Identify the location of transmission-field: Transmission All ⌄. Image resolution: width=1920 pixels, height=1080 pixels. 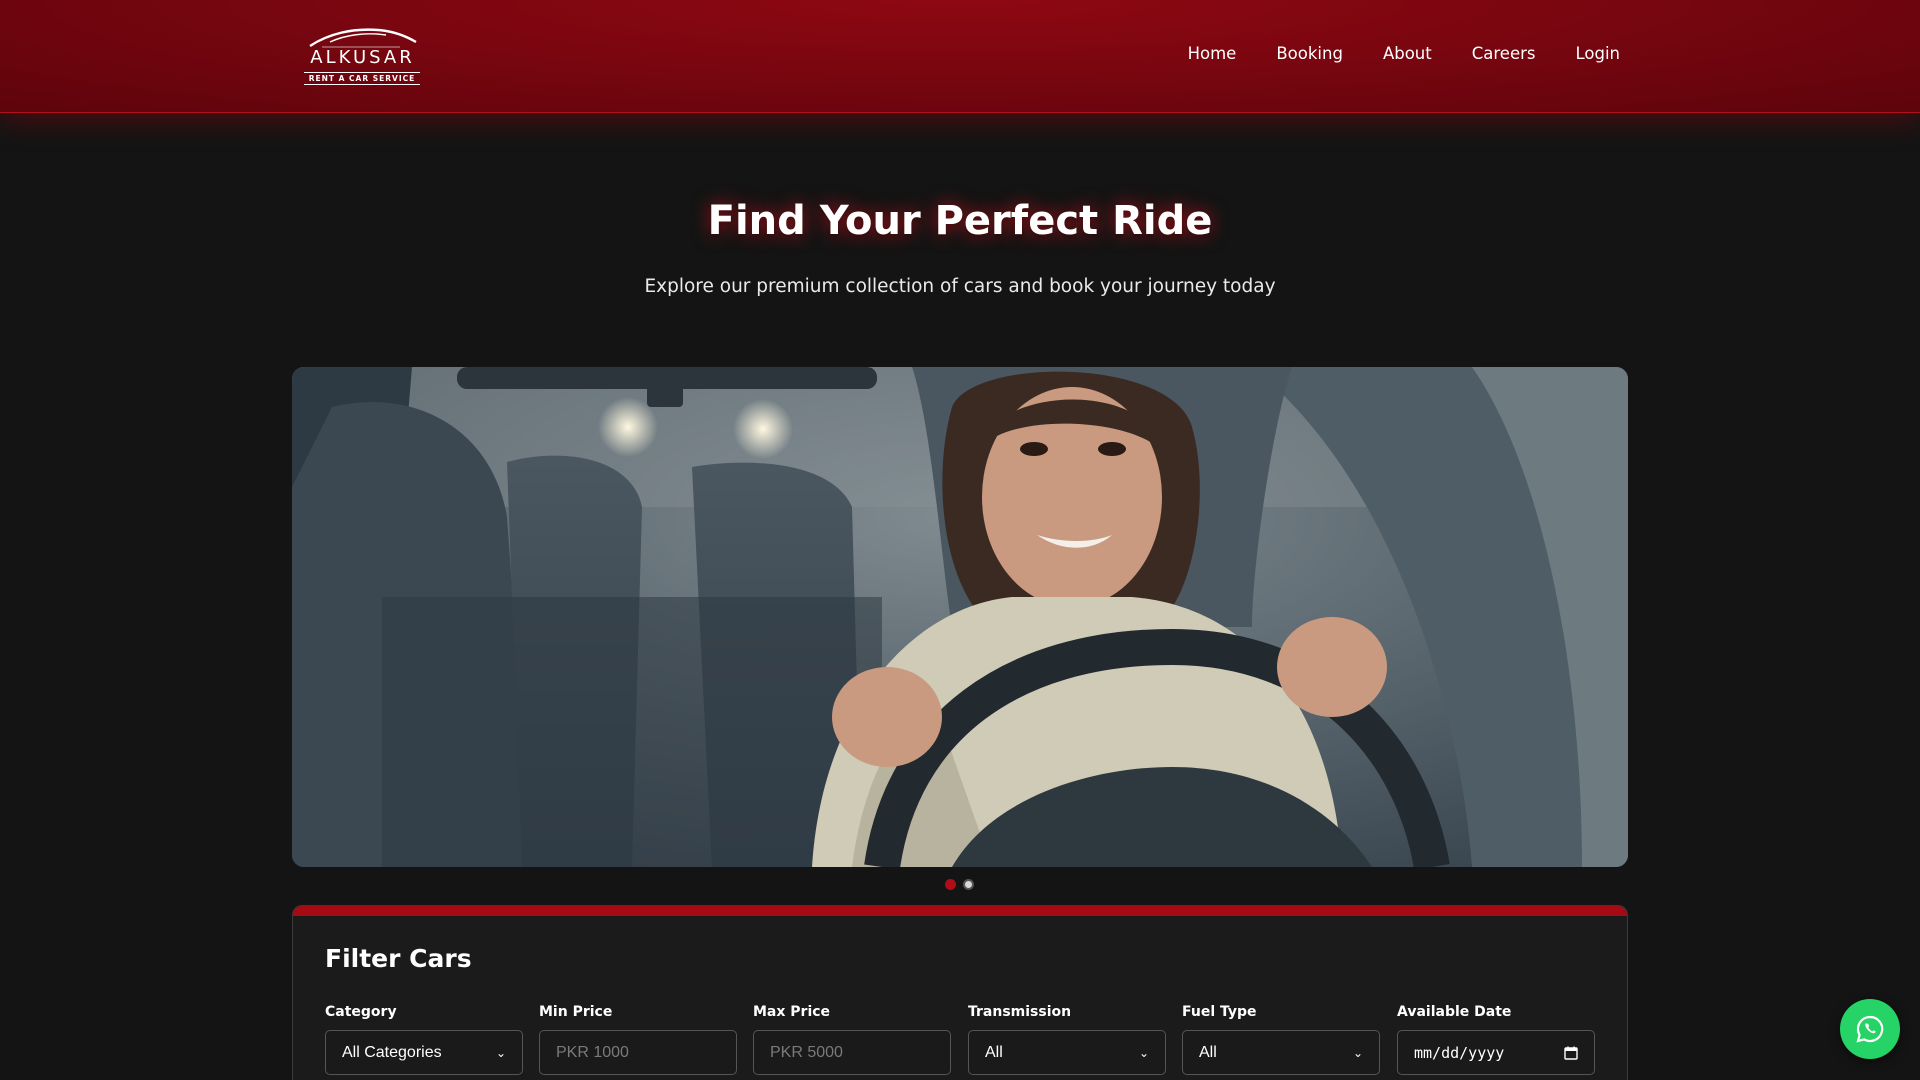
(1067, 1039).